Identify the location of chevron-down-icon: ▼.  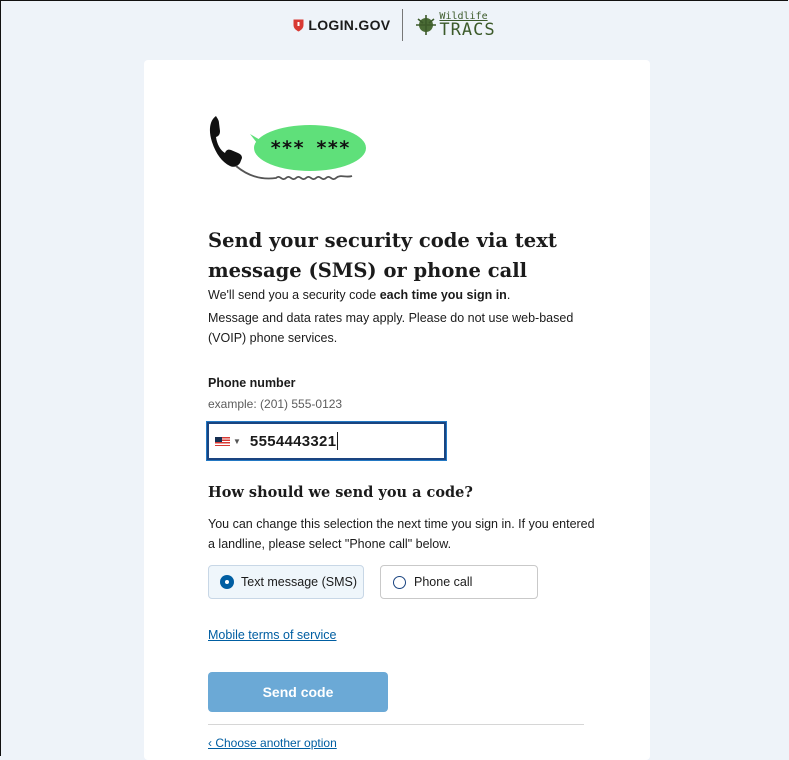
(237, 441).